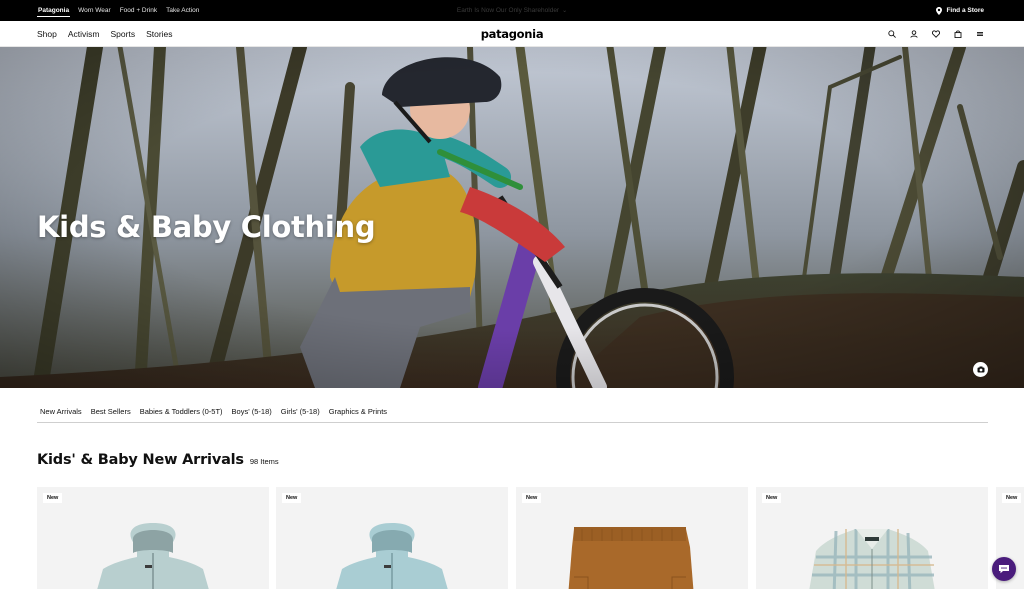 Image resolution: width=1024 pixels, height=589 pixels. Describe the element at coordinates (508, 10) in the screenshot. I see `promo-text: Earth Is Now Our Only Shareholder` at that location.